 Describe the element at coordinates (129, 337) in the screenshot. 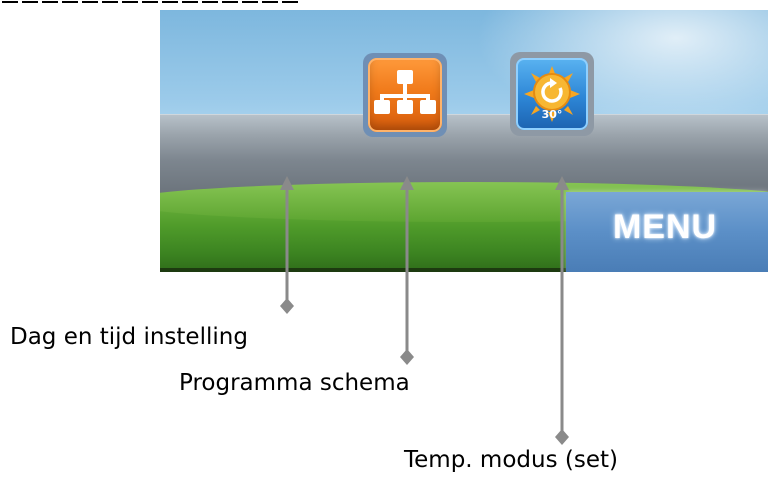

I see `callout-day-time: Dag en tijd instelling` at that location.